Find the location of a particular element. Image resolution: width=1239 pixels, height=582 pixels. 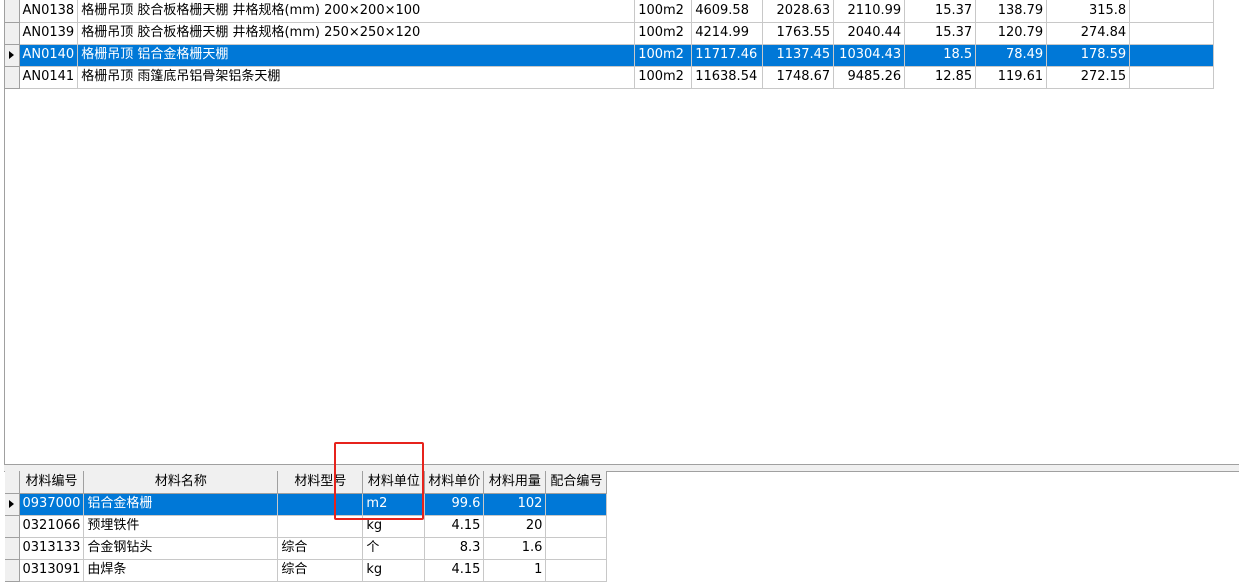

material-code-cell: 0321066 is located at coordinates (52, 526).